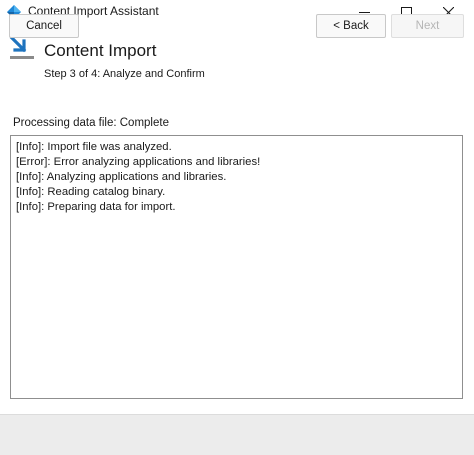 The image size is (474, 455). What do you see at coordinates (351, 26) in the screenshot?
I see `back-button: < Back` at bounding box center [351, 26].